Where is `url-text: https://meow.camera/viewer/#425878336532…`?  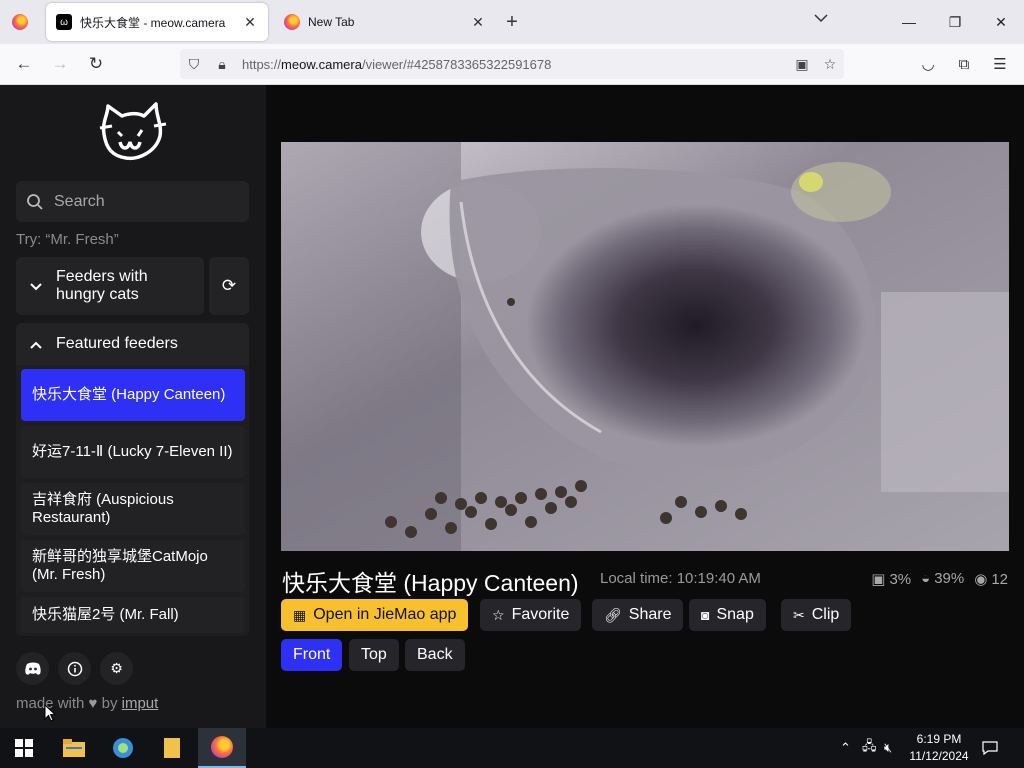 url-text: https://meow.camera/viewer/#425878336532… is located at coordinates (397, 64).